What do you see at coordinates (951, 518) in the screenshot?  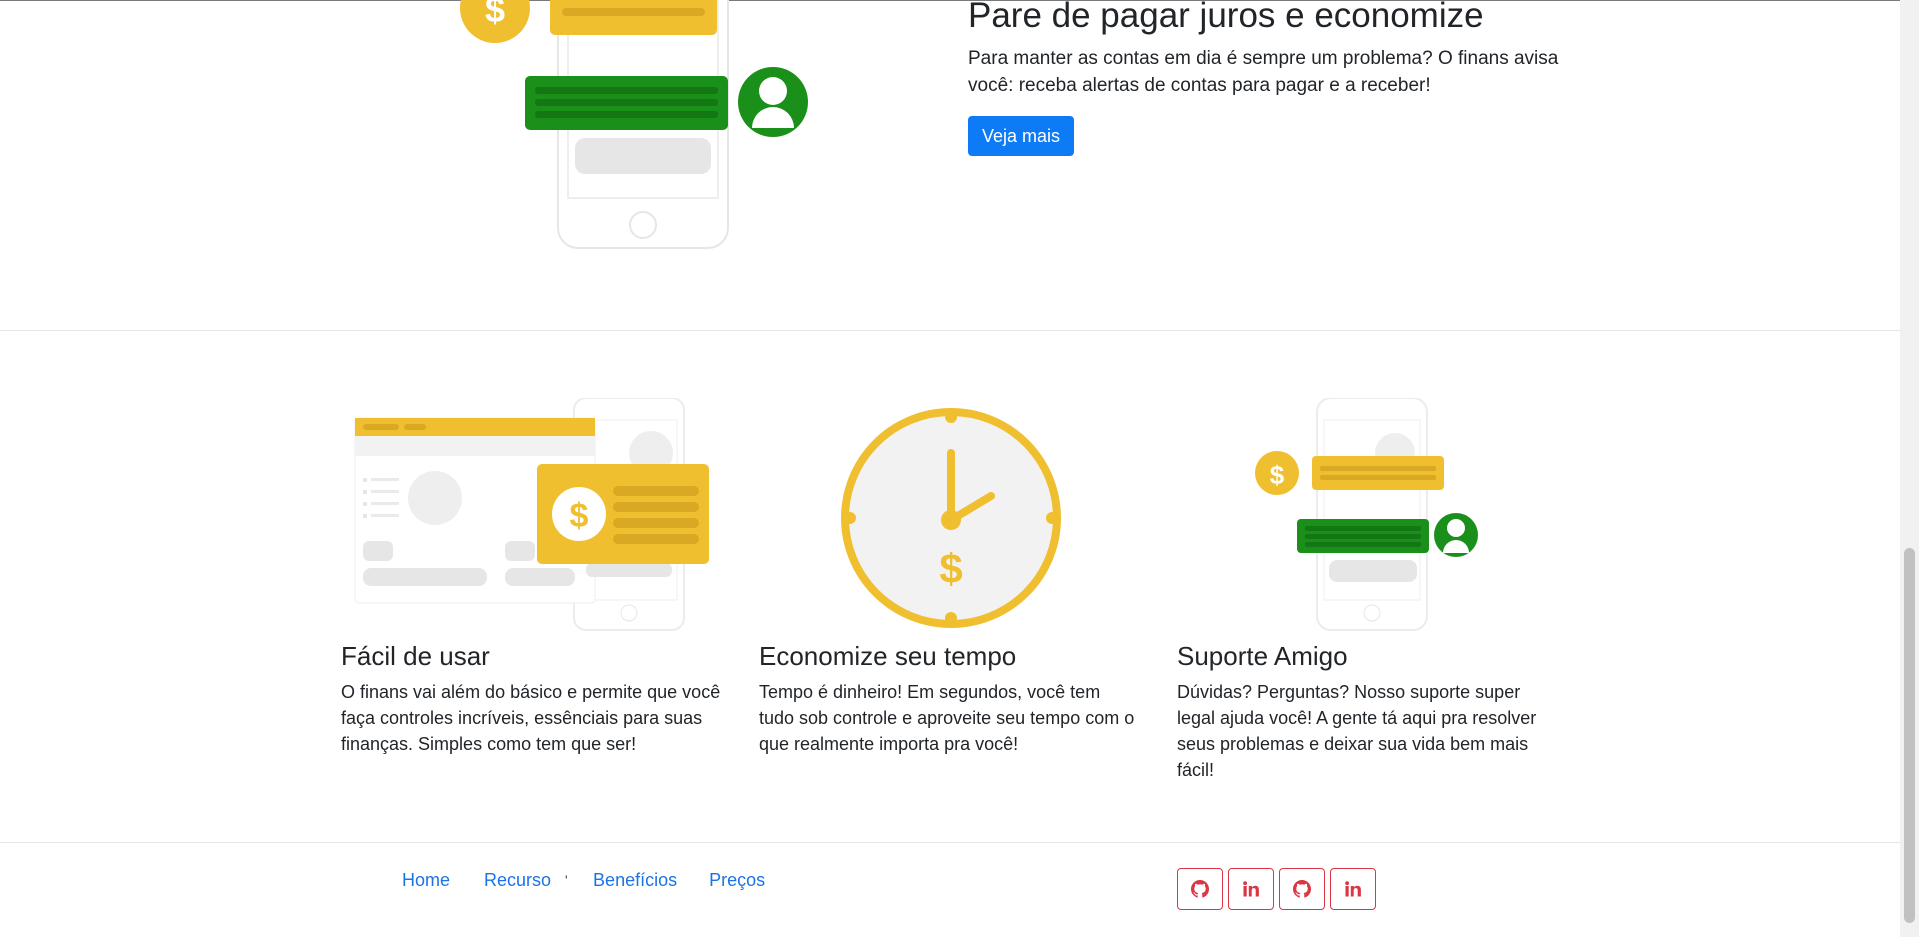 I see `clock-dollar-icon: $` at bounding box center [951, 518].